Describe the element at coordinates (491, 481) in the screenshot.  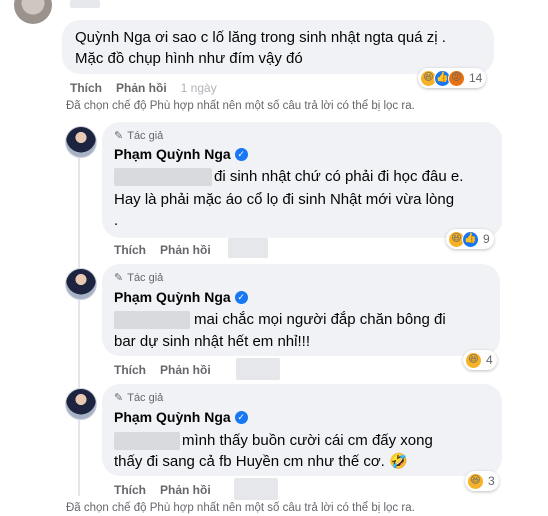
I see `reaction-count: 3` at that location.